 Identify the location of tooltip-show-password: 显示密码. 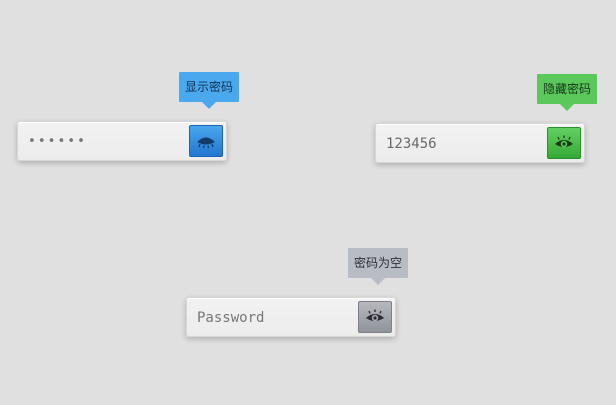
(209, 90).